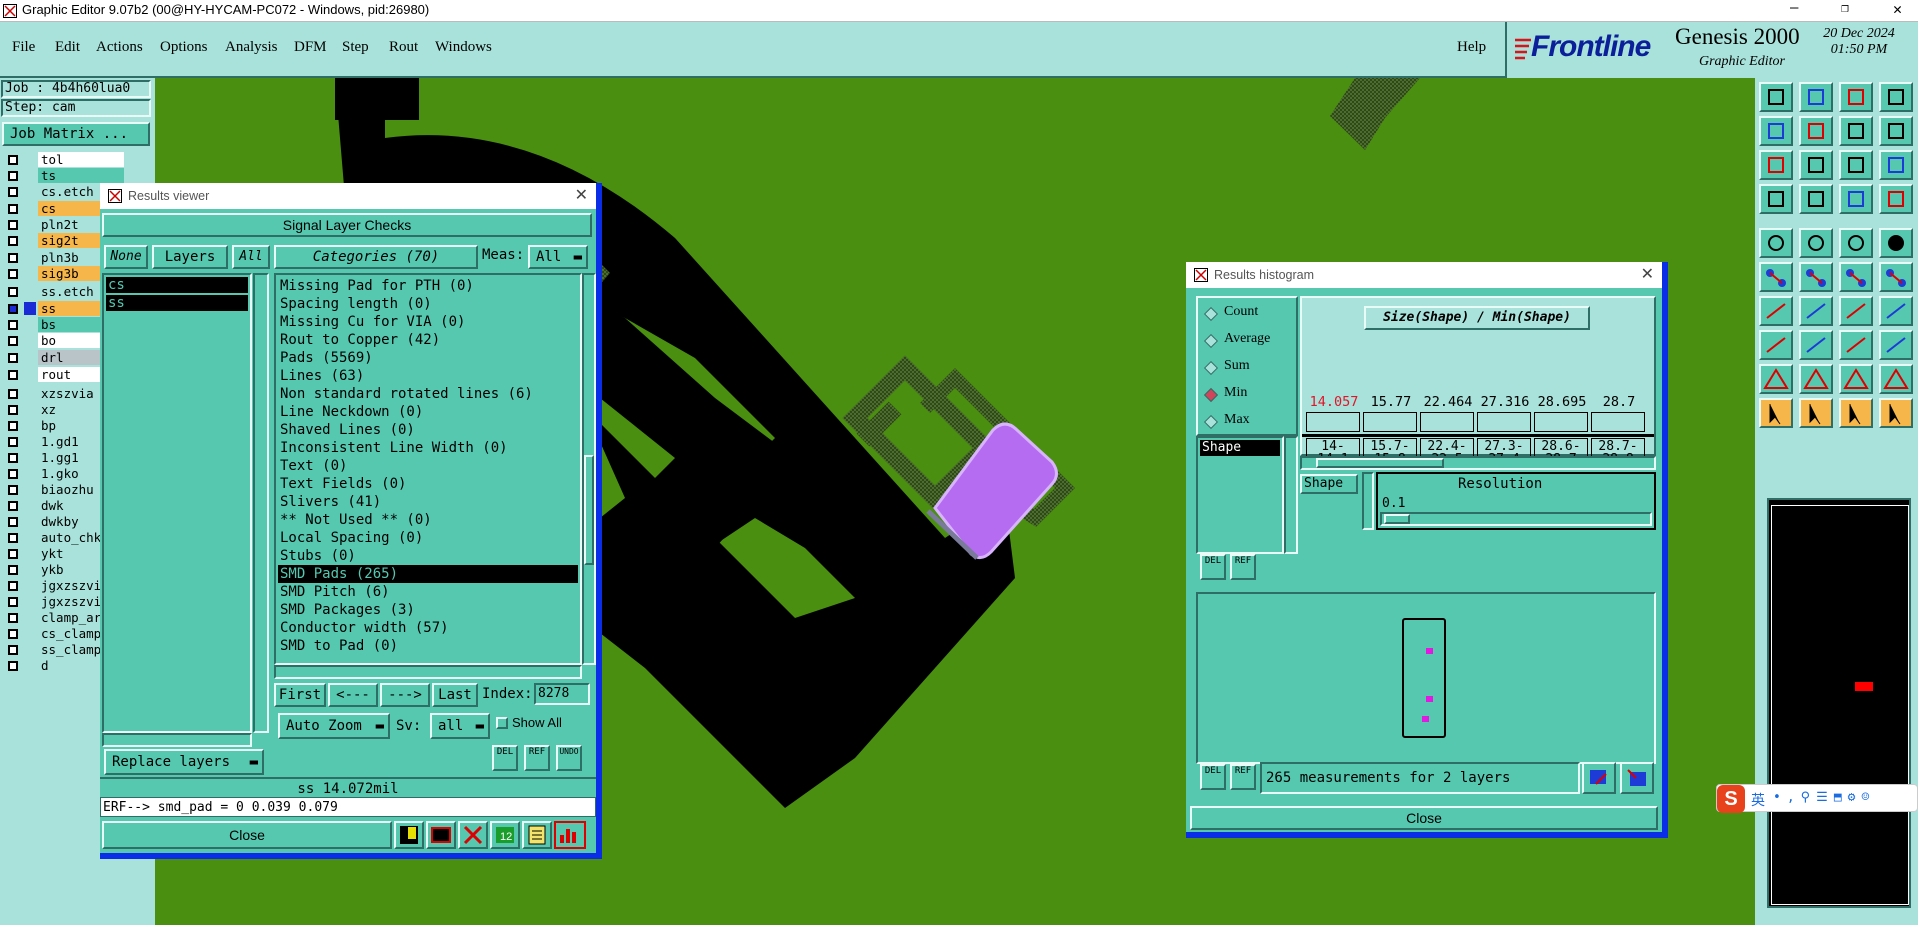 Image resolution: width=1918 pixels, height=925 pixels. What do you see at coordinates (1816, 277) in the screenshot?
I see `cut-icon` at bounding box center [1816, 277].